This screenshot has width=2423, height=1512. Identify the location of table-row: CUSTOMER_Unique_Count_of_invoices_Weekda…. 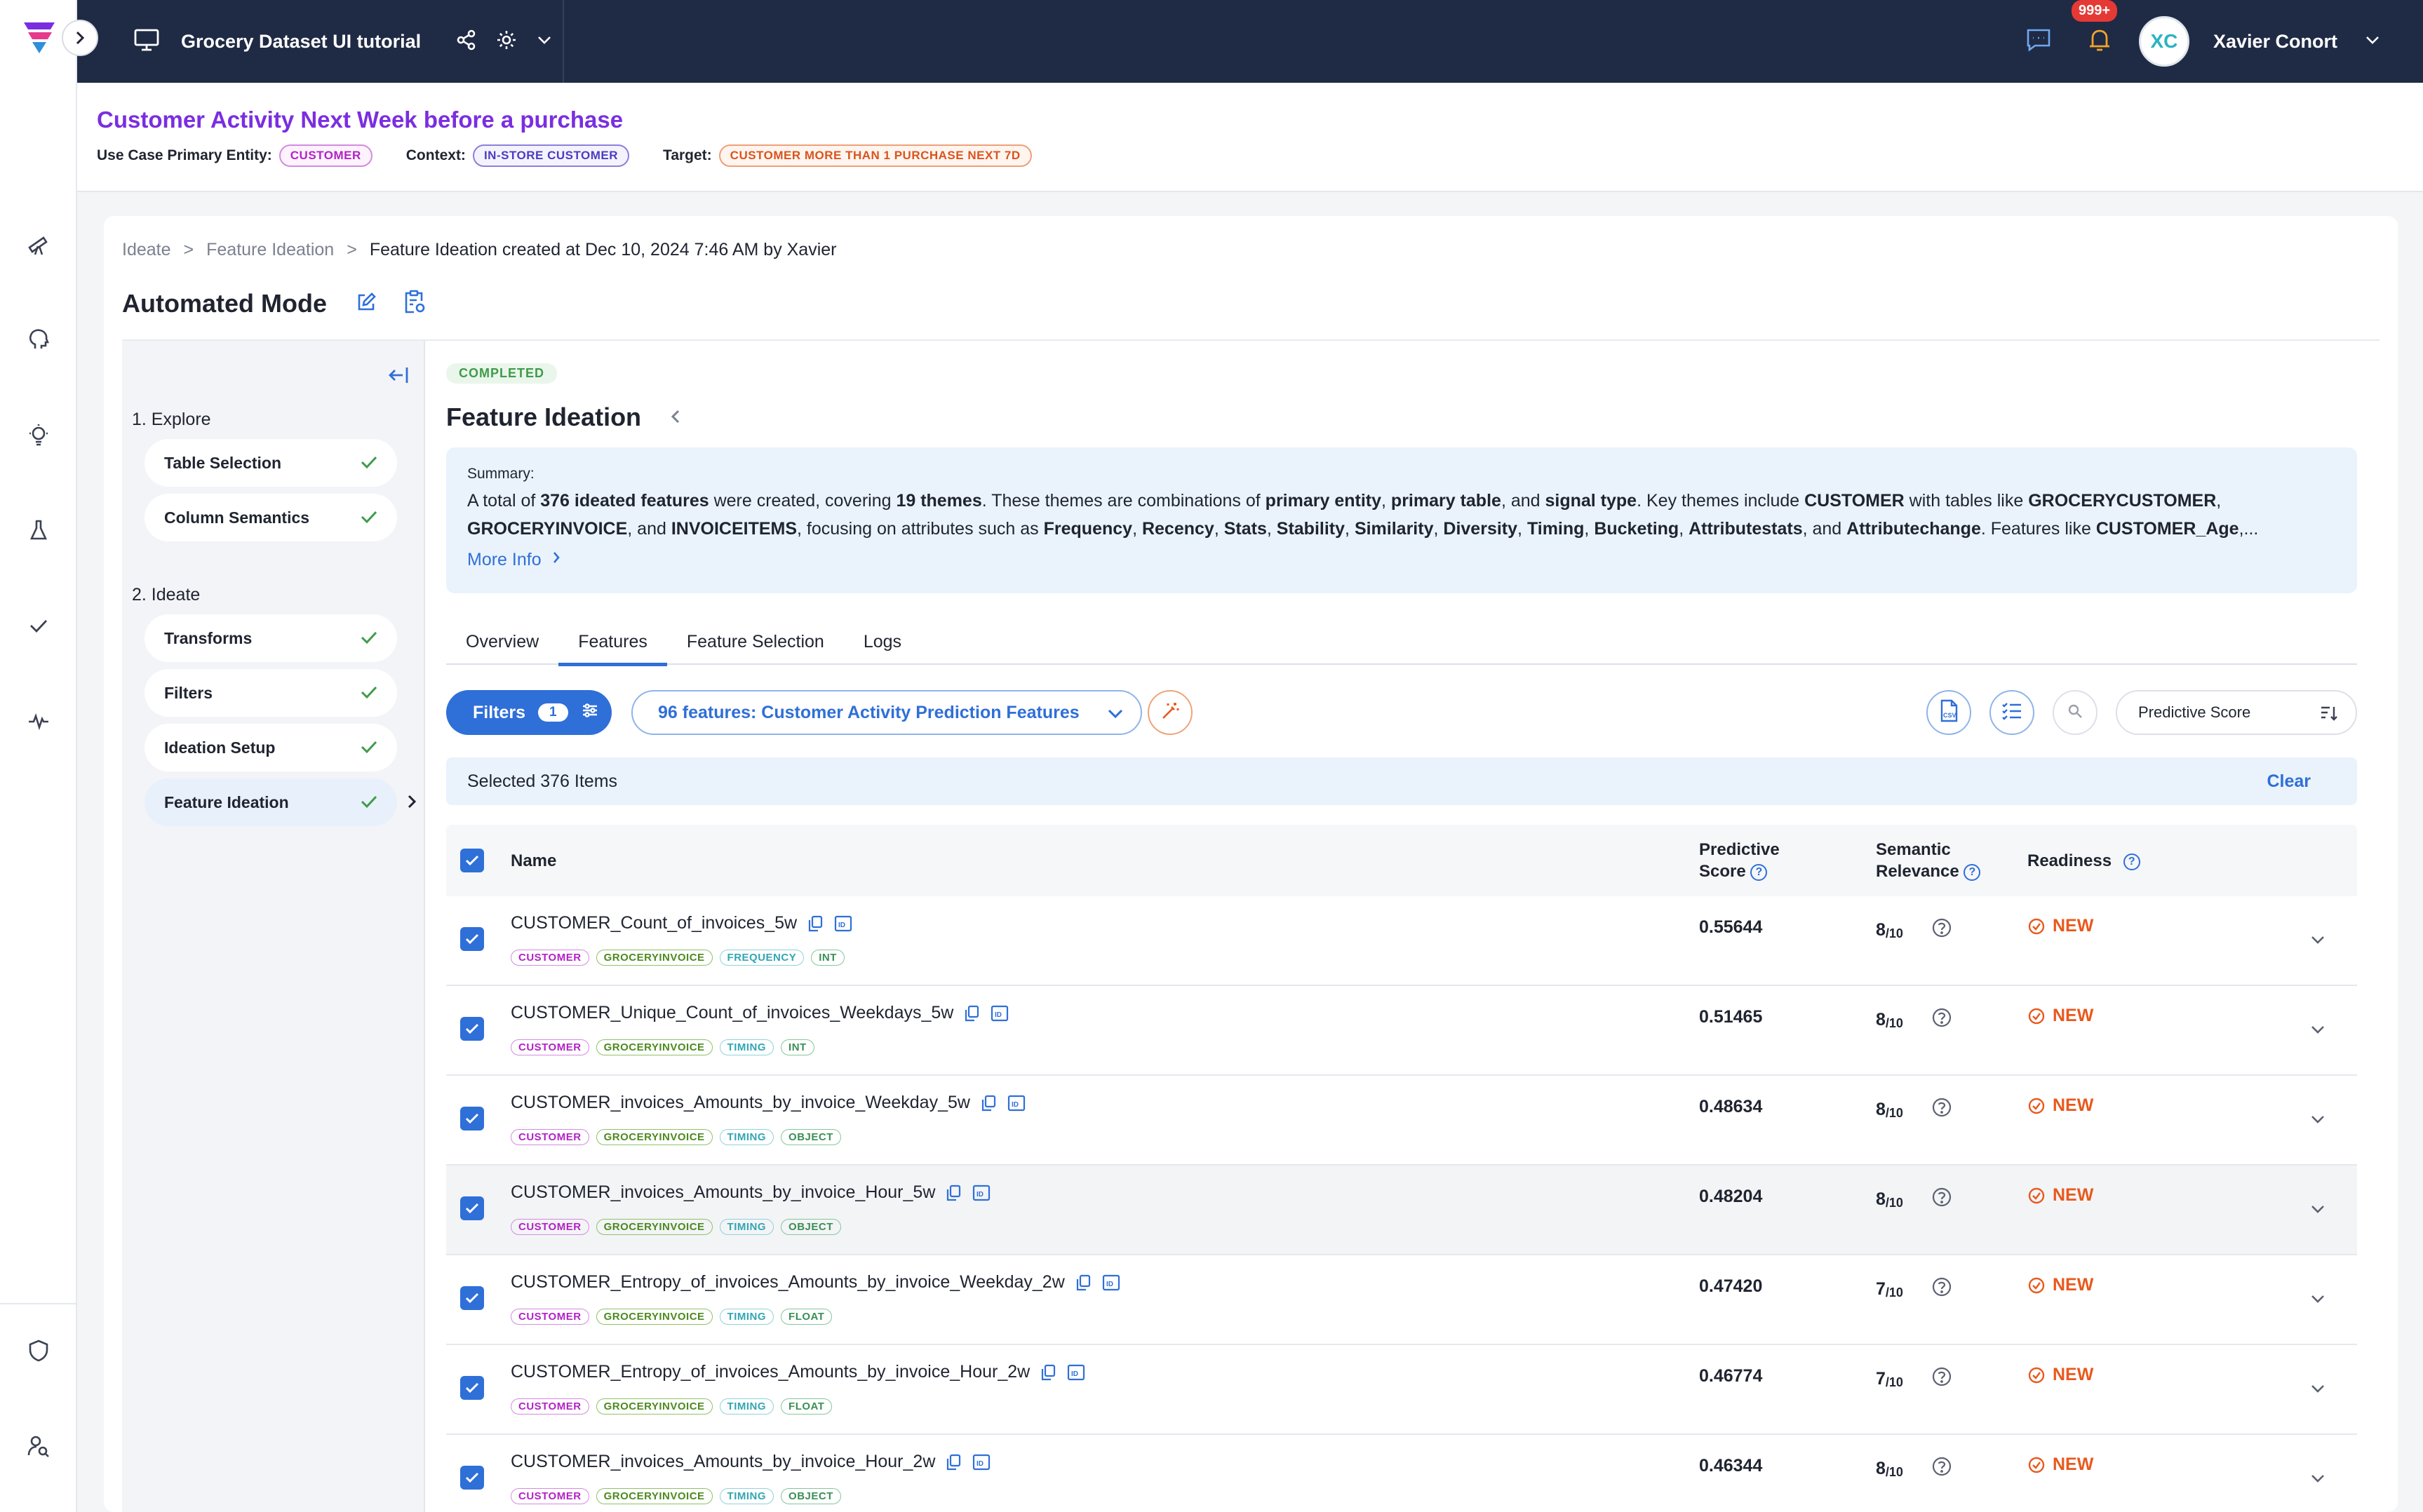
(1402, 1031).